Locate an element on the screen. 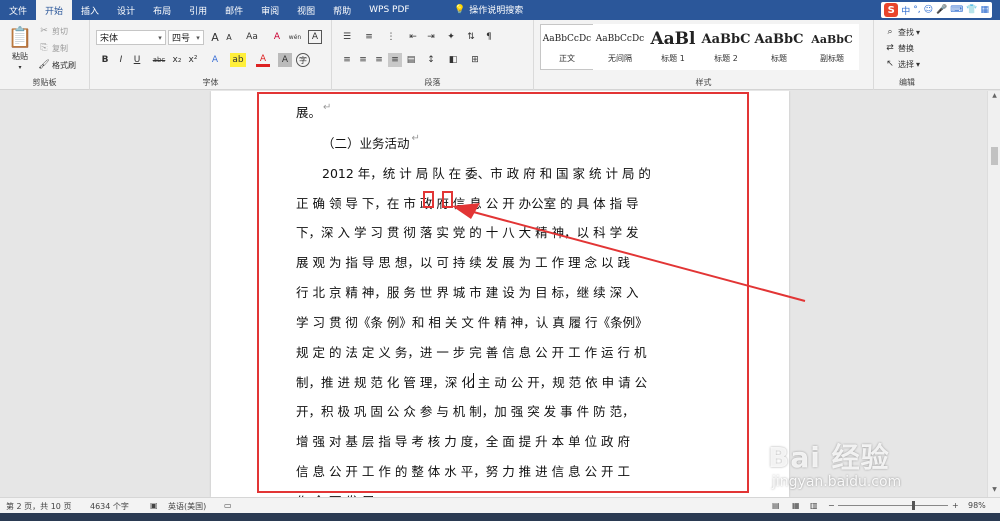 The width and height of the screenshot is (1000, 521). format-painter-button: 🖌 格式刷 is located at coordinates (57, 65).